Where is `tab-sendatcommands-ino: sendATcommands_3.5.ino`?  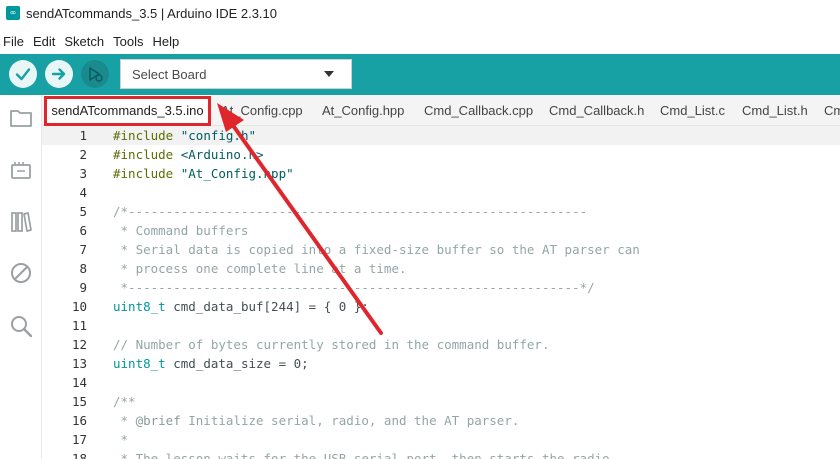 tab-sendatcommands-ino: sendATcommands_3.5.ino is located at coordinates (127, 110).